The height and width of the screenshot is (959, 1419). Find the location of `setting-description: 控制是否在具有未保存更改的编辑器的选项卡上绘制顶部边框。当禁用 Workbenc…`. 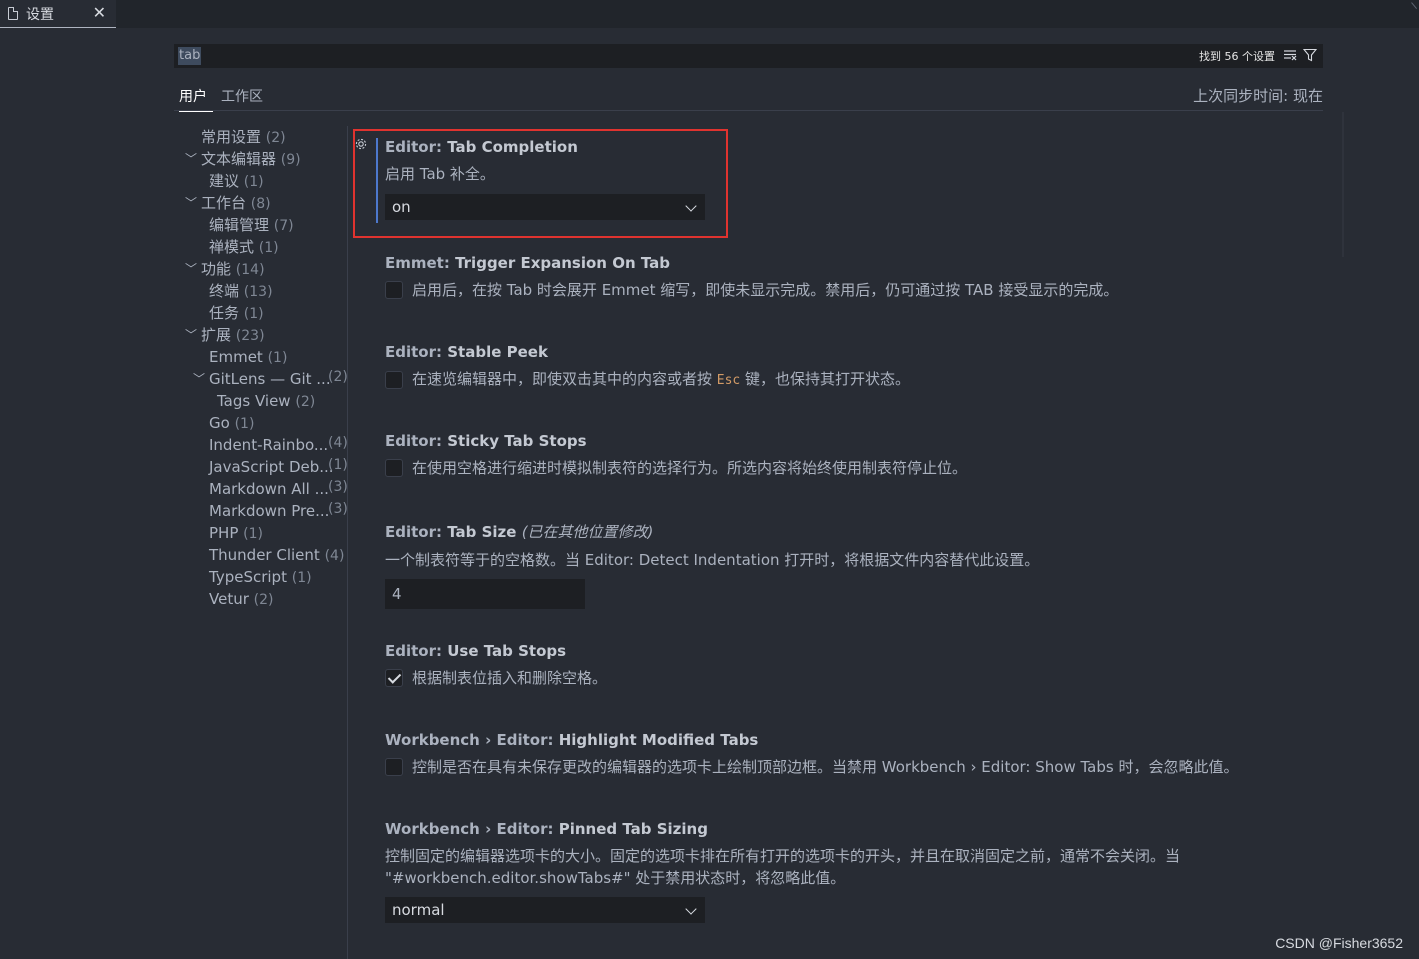

setting-description: 控制是否在具有未保存更改的编辑器的选项卡上绘制顶部边框。当禁用 Workbenc… is located at coordinates (825, 767).